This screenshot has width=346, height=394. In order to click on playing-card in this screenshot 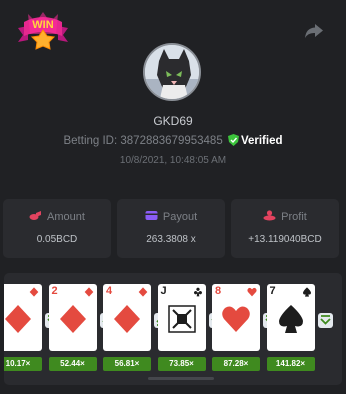, I will do `click(23, 317)`.